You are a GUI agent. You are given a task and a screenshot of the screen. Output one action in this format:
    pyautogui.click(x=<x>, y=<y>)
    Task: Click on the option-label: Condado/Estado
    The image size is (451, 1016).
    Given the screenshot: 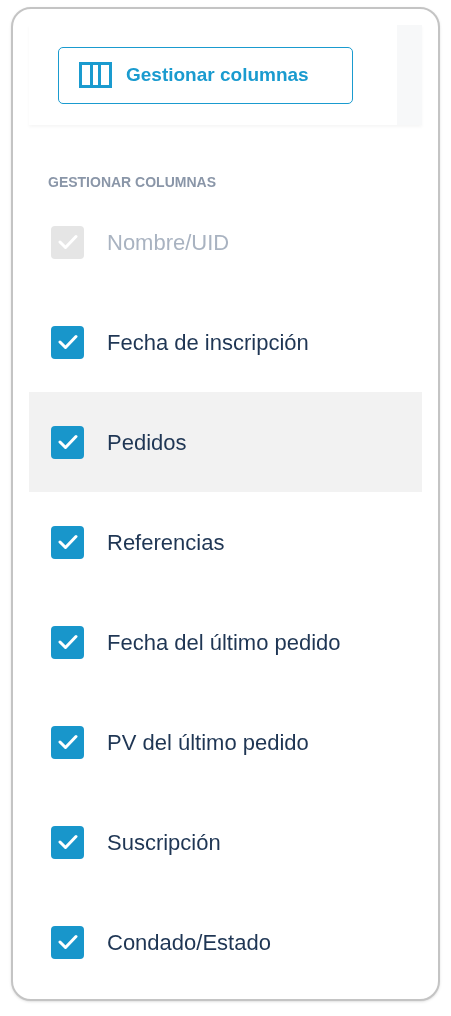 What is the action you would take?
    pyautogui.click(x=189, y=942)
    